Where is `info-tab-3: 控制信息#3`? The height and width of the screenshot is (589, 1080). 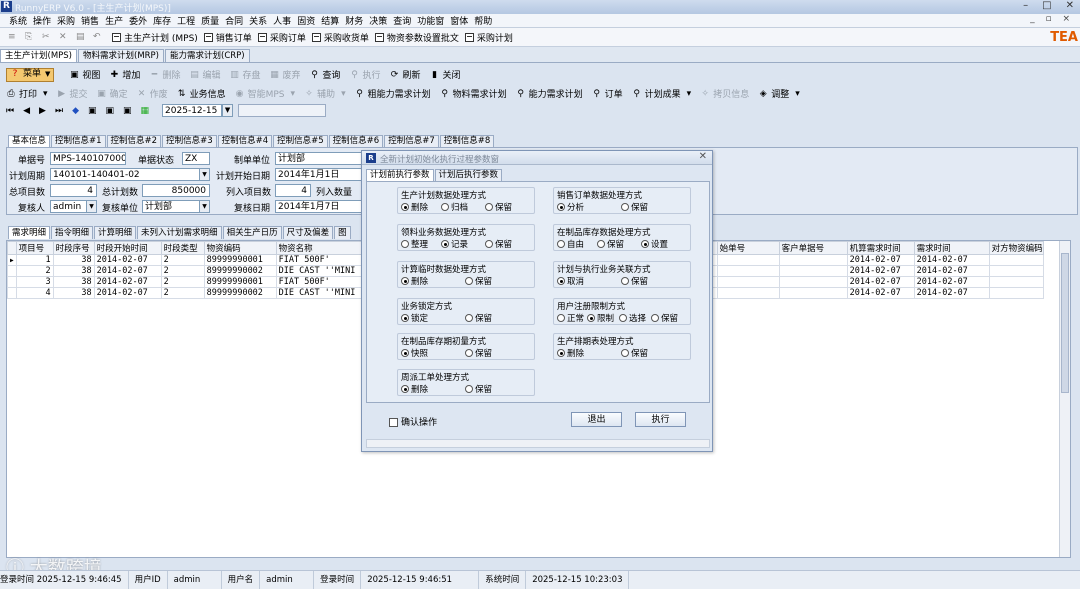 info-tab-3: 控制信息#3 is located at coordinates (189, 141).